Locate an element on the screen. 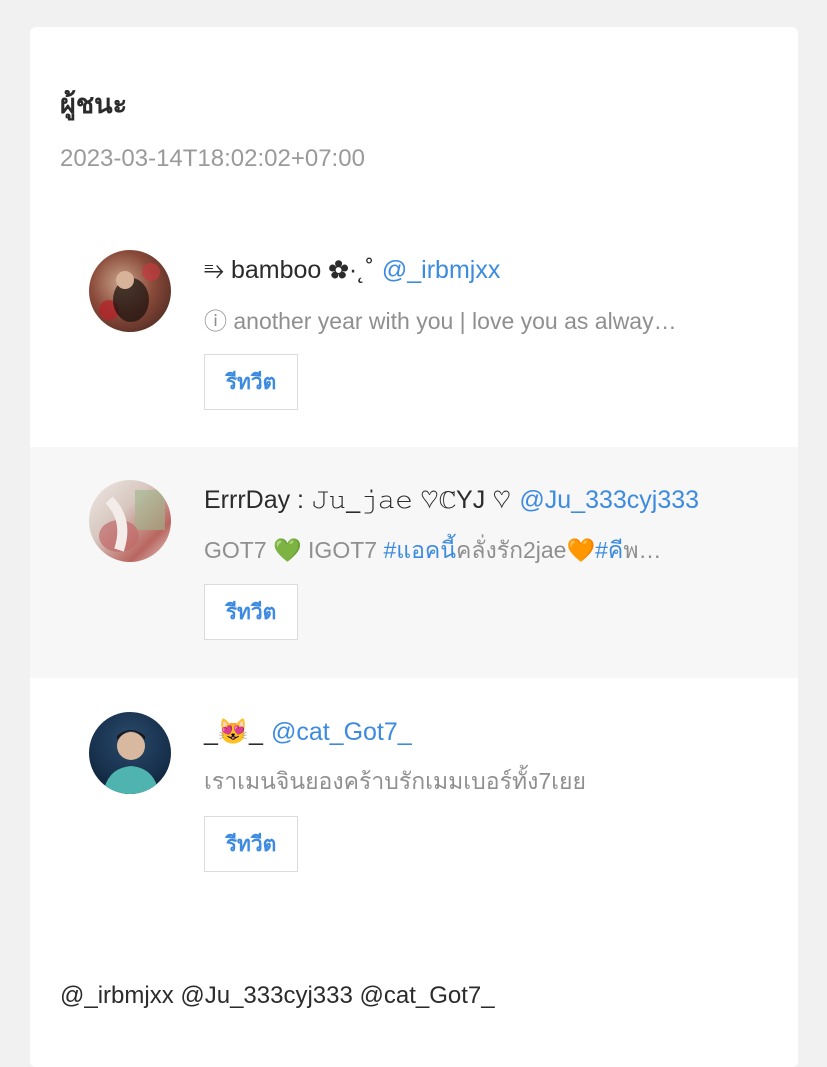  user-name-line: ⥱ bamboo ✿·˛˚ @_irbmjxx is located at coordinates (352, 270).